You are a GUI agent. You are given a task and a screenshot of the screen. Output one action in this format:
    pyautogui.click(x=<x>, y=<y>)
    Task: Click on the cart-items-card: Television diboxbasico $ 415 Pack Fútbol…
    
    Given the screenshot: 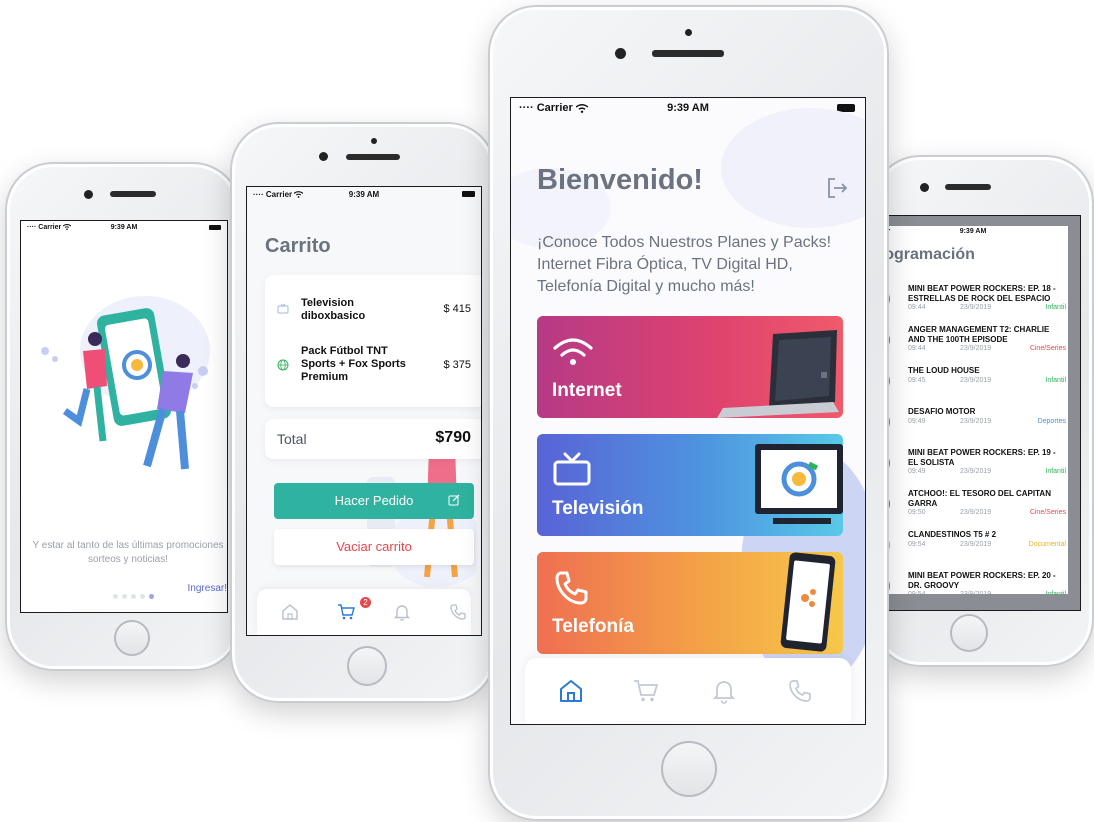 What is the action you would take?
    pyautogui.click(x=373, y=341)
    